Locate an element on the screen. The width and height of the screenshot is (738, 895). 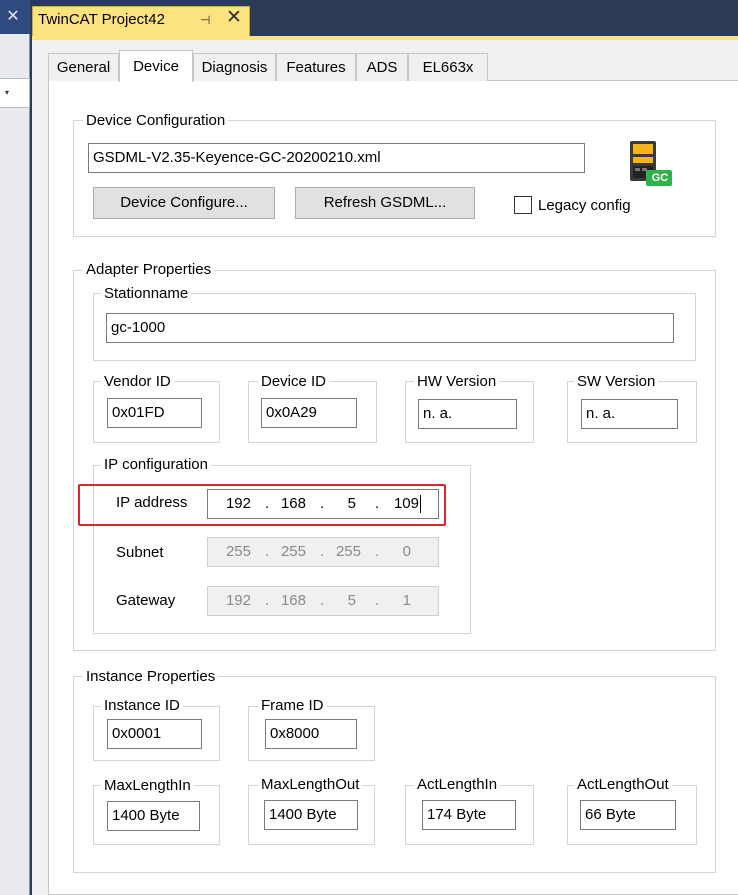
document-tab-title: TwinCAT Project42 is located at coordinates (101, 19).